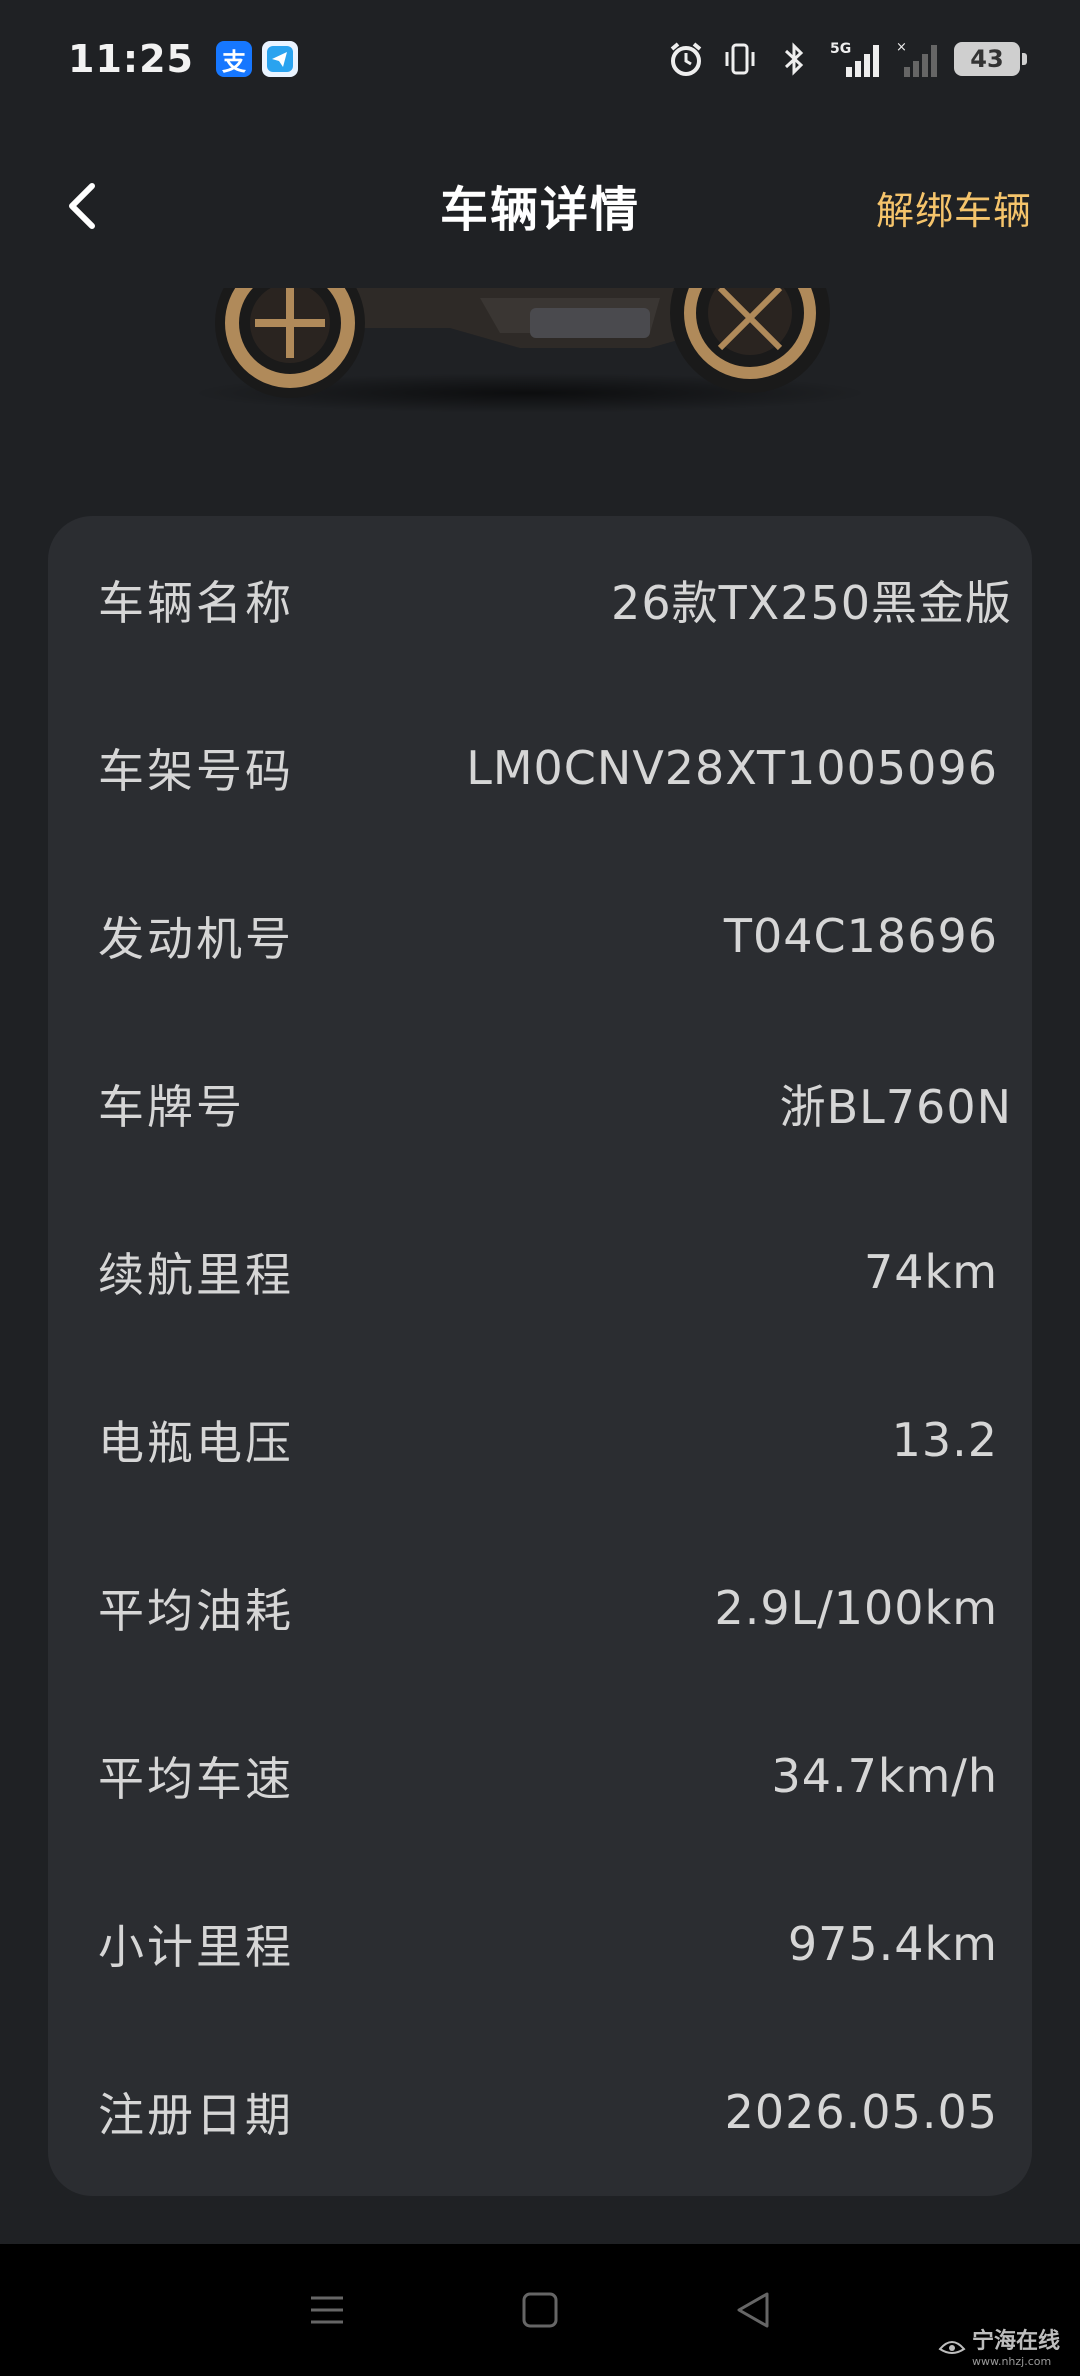 This screenshot has width=1080, height=2376. I want to click on alipay-icon: 支, so click(233, 59).